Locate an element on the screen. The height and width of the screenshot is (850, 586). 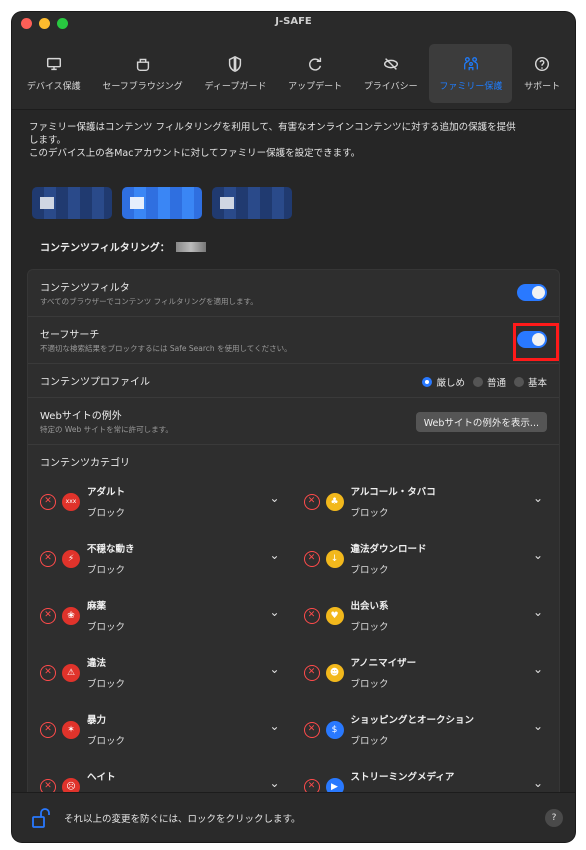
category-name: 違法ダウンロード is located at coordinates (388, 549).